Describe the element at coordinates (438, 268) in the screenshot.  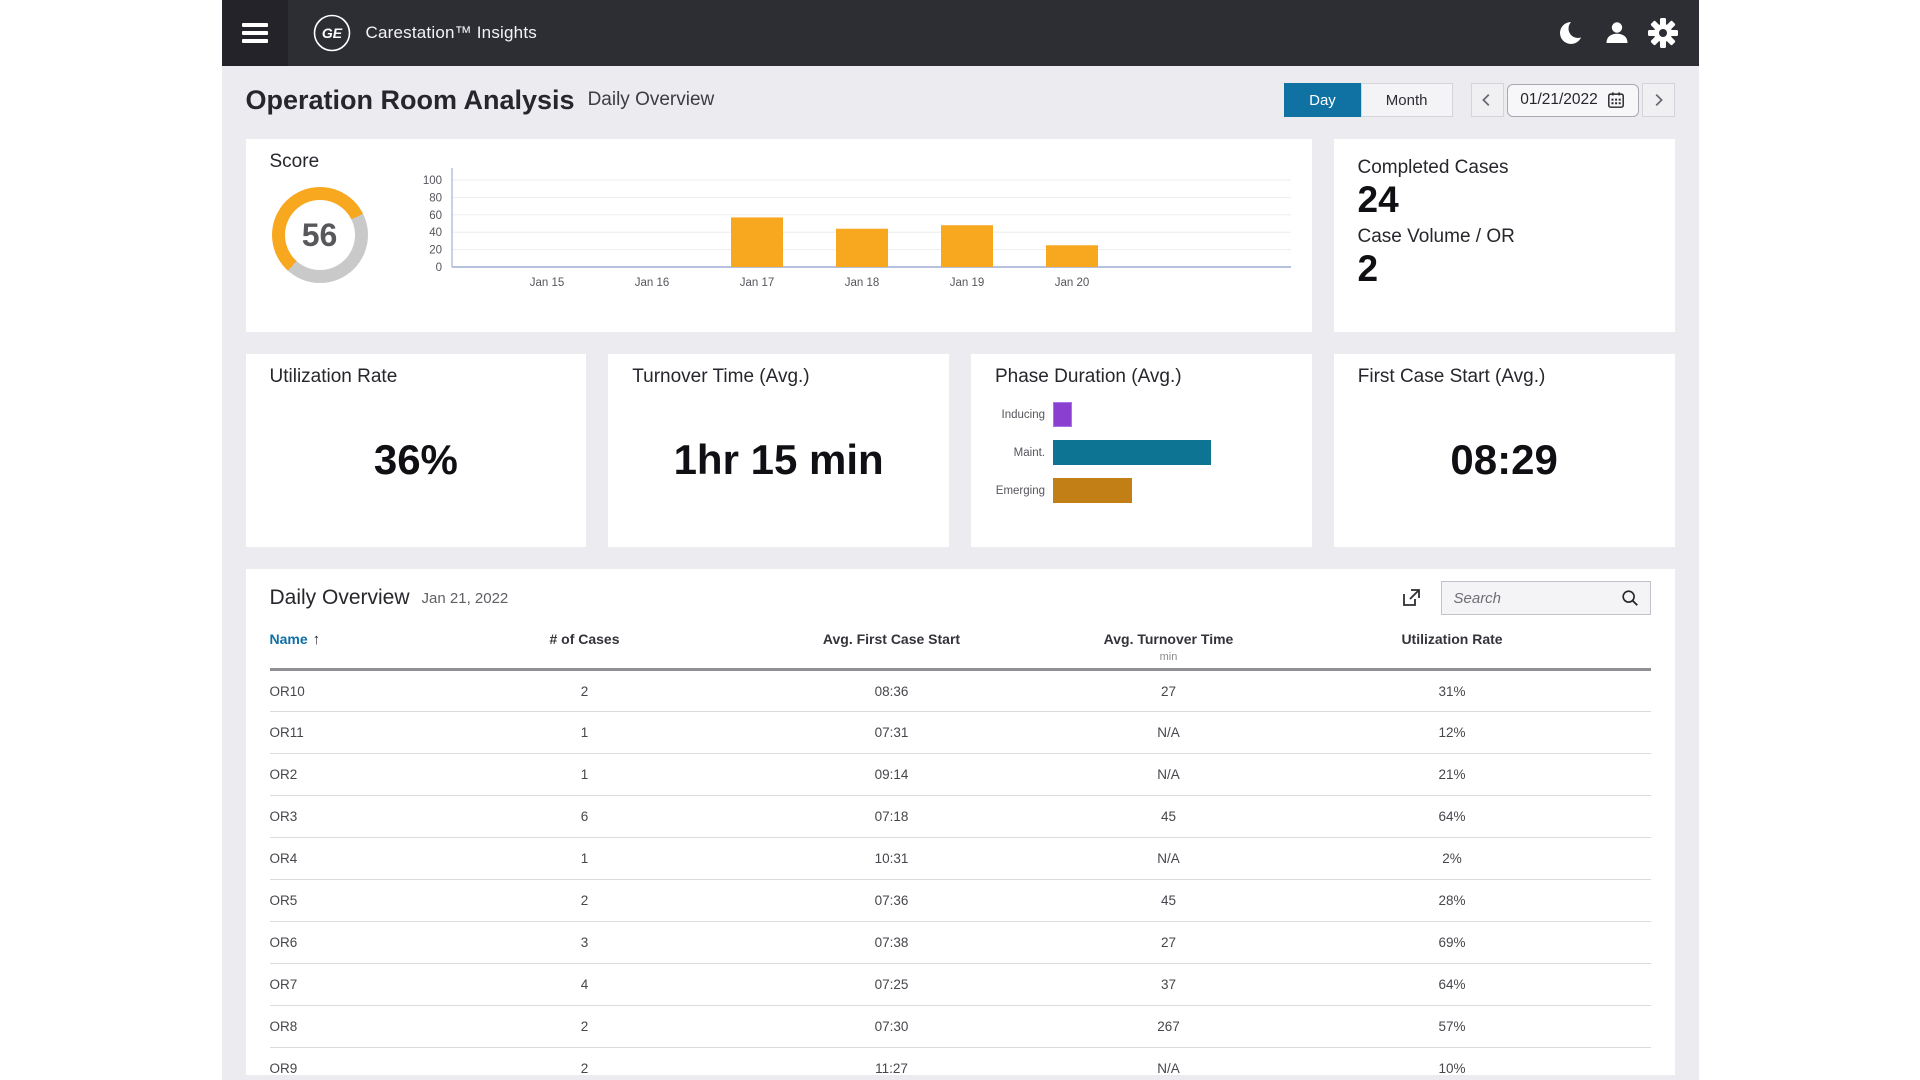
I see `y-tick-label: 0` at that location.